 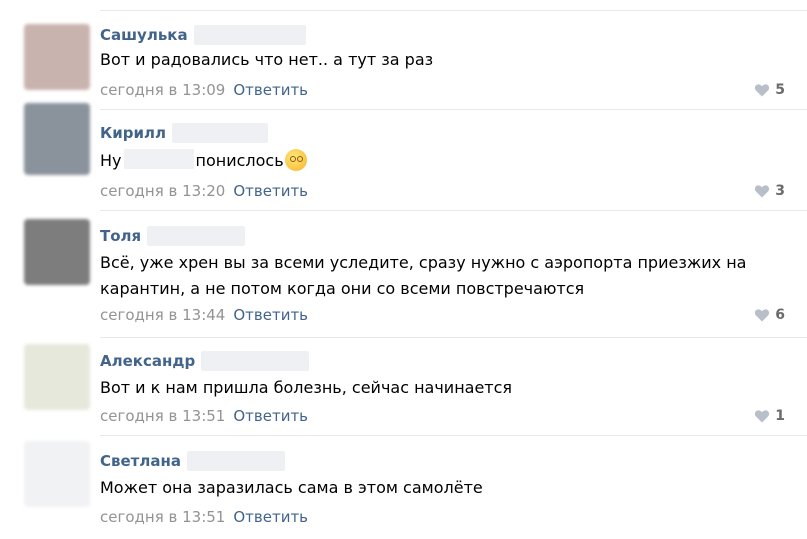 I want to click on comment-text: Вот и радовались что нет.. а тут за раз, so click(x=267, y=59).